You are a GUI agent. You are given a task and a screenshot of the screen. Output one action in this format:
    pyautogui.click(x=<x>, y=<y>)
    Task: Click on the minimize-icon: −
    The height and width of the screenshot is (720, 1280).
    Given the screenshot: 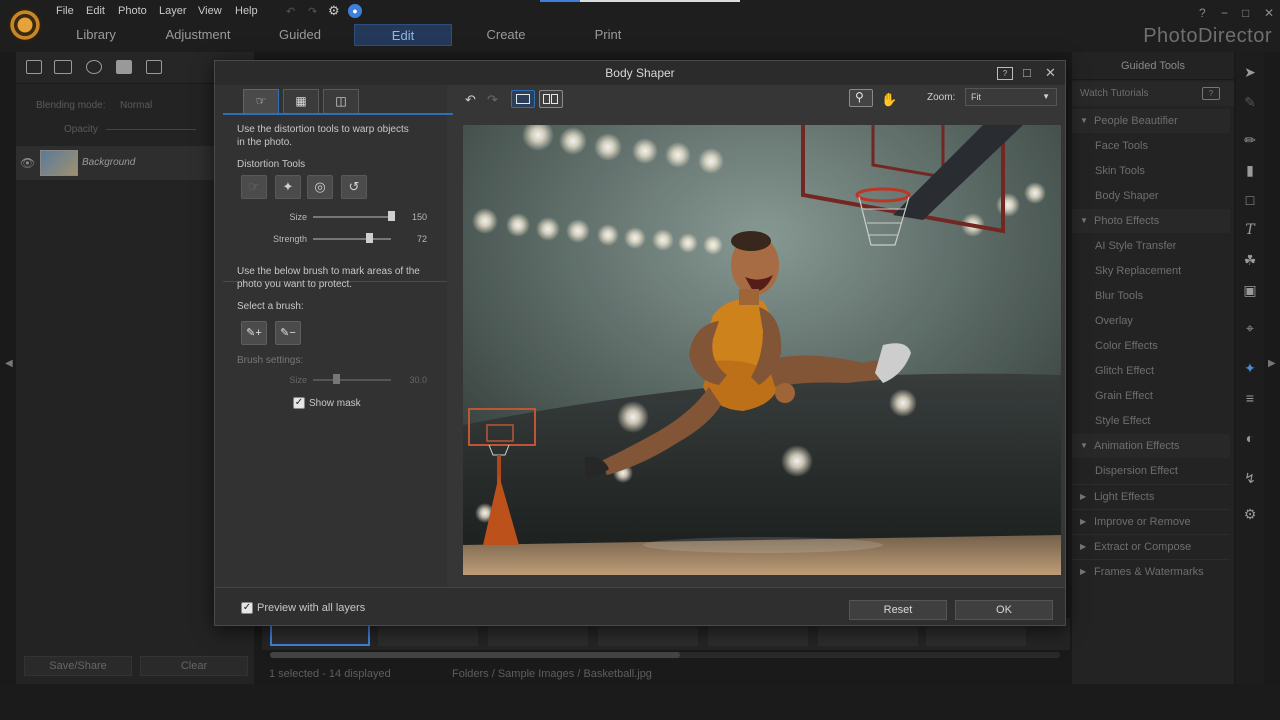 What is the action you would take?
    pyautogui.click(x=1224, y=13)
    